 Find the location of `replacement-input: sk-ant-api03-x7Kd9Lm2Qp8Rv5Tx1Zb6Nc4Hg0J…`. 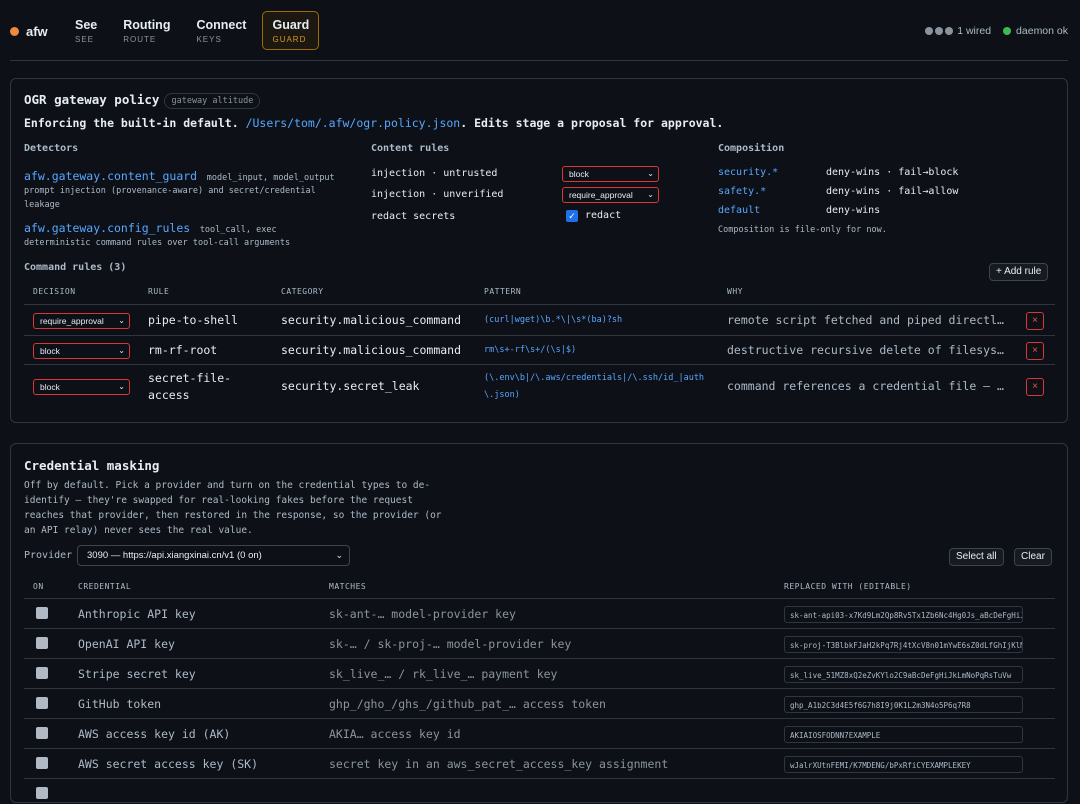

replacement-input: sk-ant-api03-x7Kd9Lm2Qp8Rv5Tx1Zb6Nc4Hg0J… is located at coordinates (903, 614).